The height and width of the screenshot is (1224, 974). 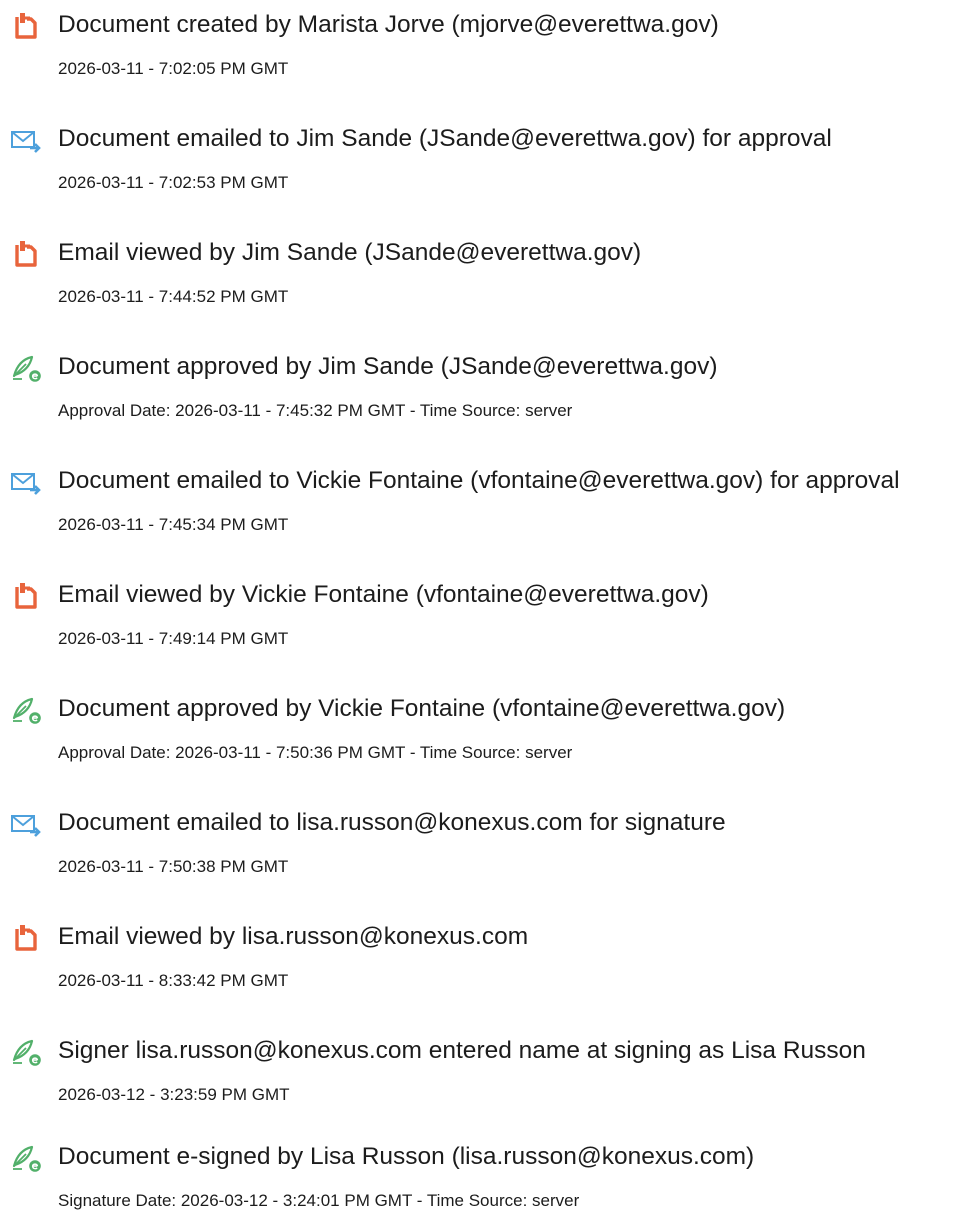 What do you see at coordinates (173, 866) in the screenshot?
I see `event-date: 2026-03-11 - 7:50:38 PM GMT` at bounding box center [173, 866].